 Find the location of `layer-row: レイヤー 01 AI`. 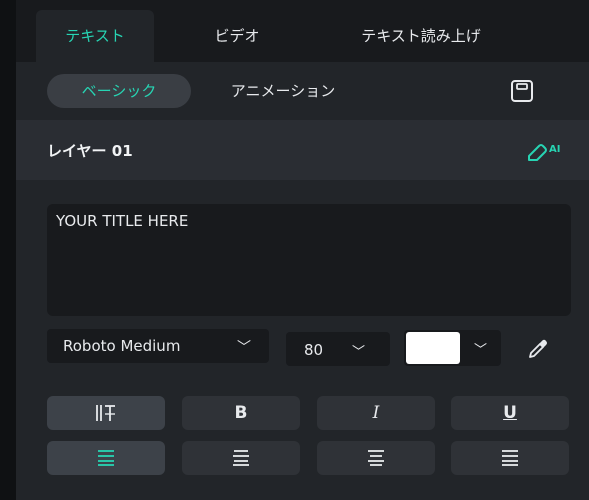

layer-row: レイヤー 01 AI is located at coordinates (302, 150).